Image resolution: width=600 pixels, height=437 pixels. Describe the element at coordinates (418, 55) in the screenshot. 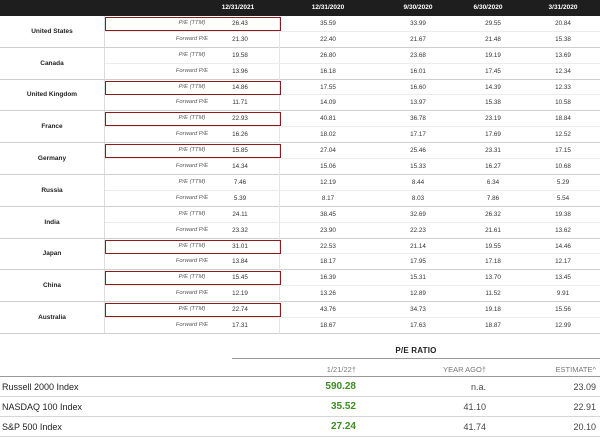

I see `value-cell: 23.68` at that location.